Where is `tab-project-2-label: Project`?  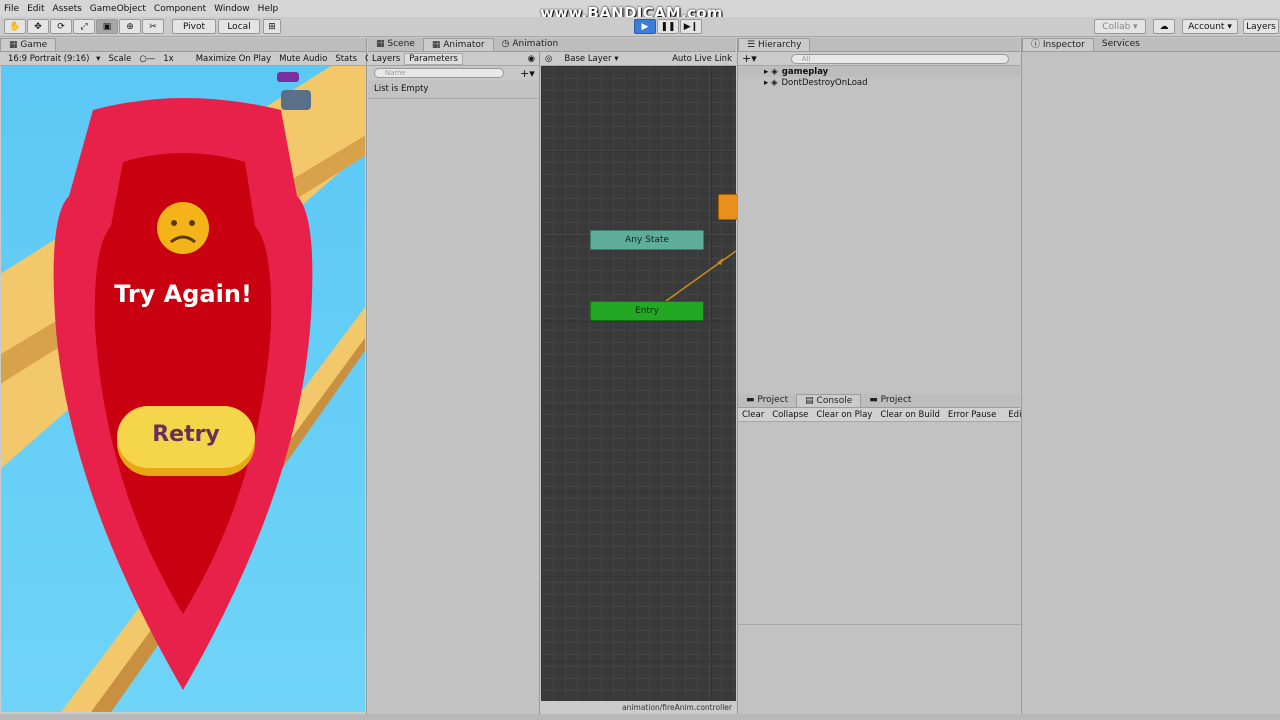
tab-project-2-label: Project is located at coordinates (896, 400).